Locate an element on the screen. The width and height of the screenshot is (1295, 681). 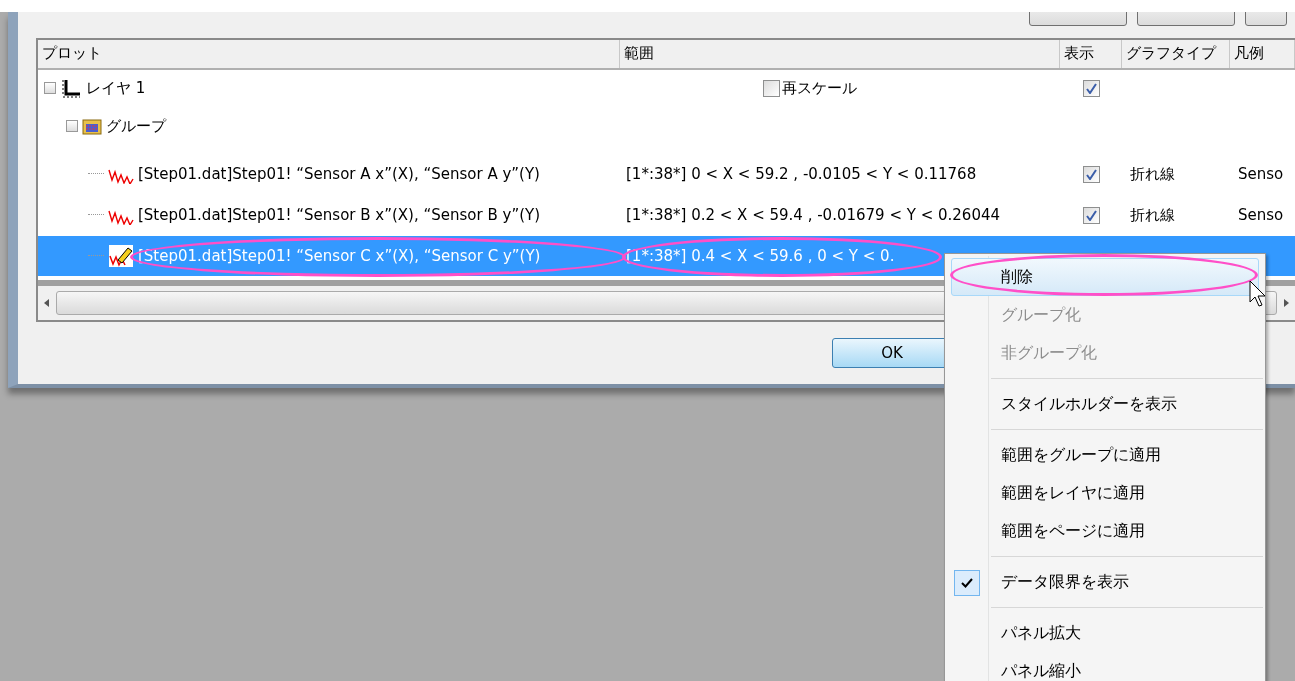
menu-item: パネル拡大 is located at coordinates (1105, 633).